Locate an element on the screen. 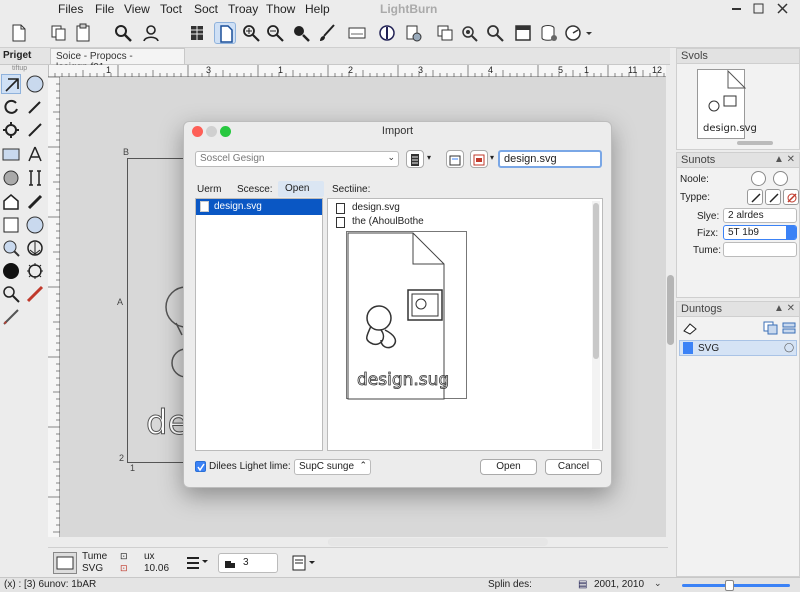  node-tool-icon is located at coordinates (11, 178).